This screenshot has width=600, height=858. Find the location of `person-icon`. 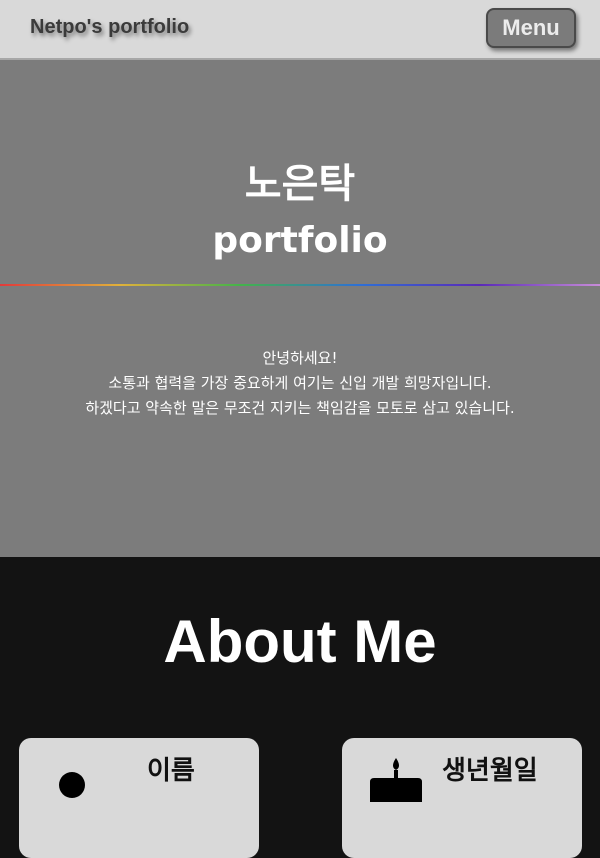

person-icon is located at coordinates (72, 785).